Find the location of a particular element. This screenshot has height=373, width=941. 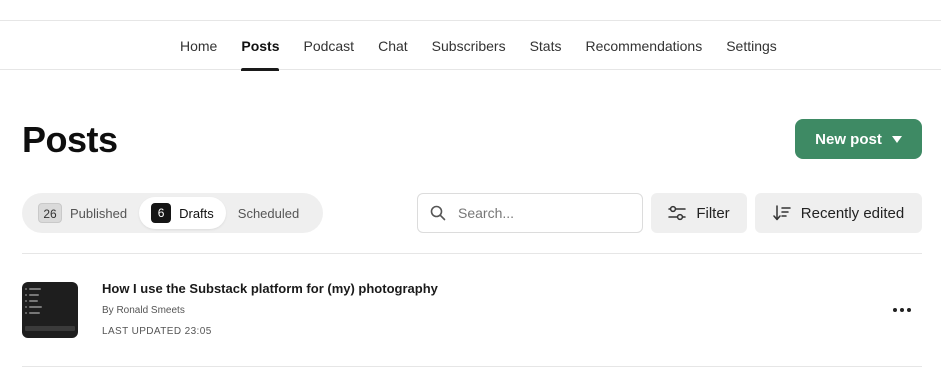

post-thumbnail is located at coordinates (50, 310).